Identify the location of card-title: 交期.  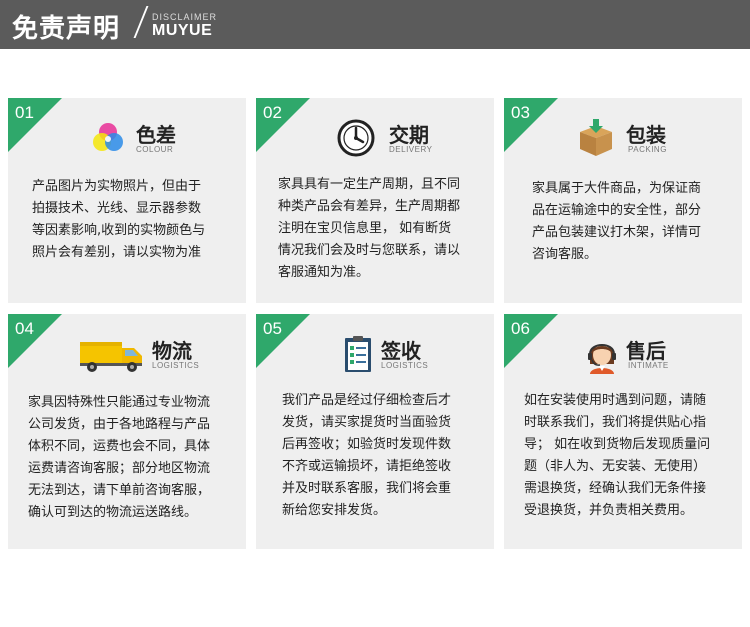
(409, 135).